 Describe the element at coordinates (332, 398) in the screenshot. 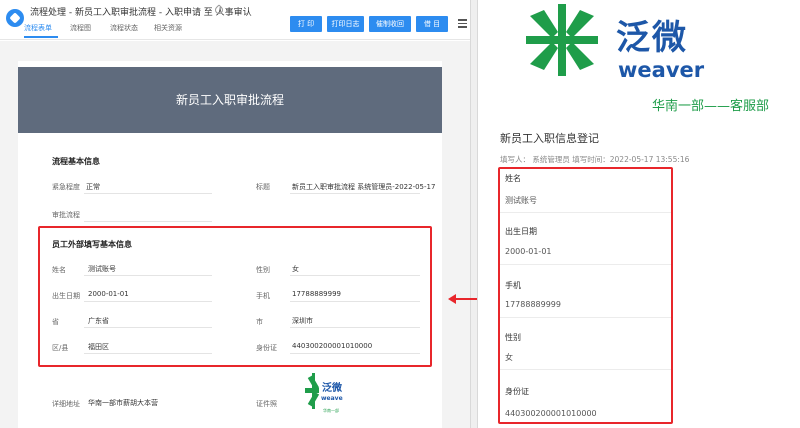

I see `photo-logo-en: weaver` at that location.